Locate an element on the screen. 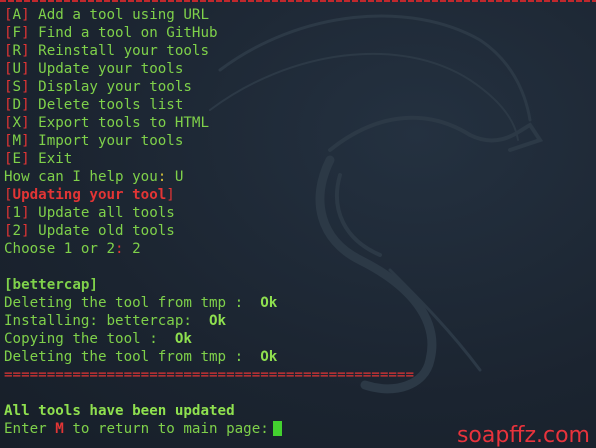  tool-name: [bettercap] is located at coordinates (51, 285).